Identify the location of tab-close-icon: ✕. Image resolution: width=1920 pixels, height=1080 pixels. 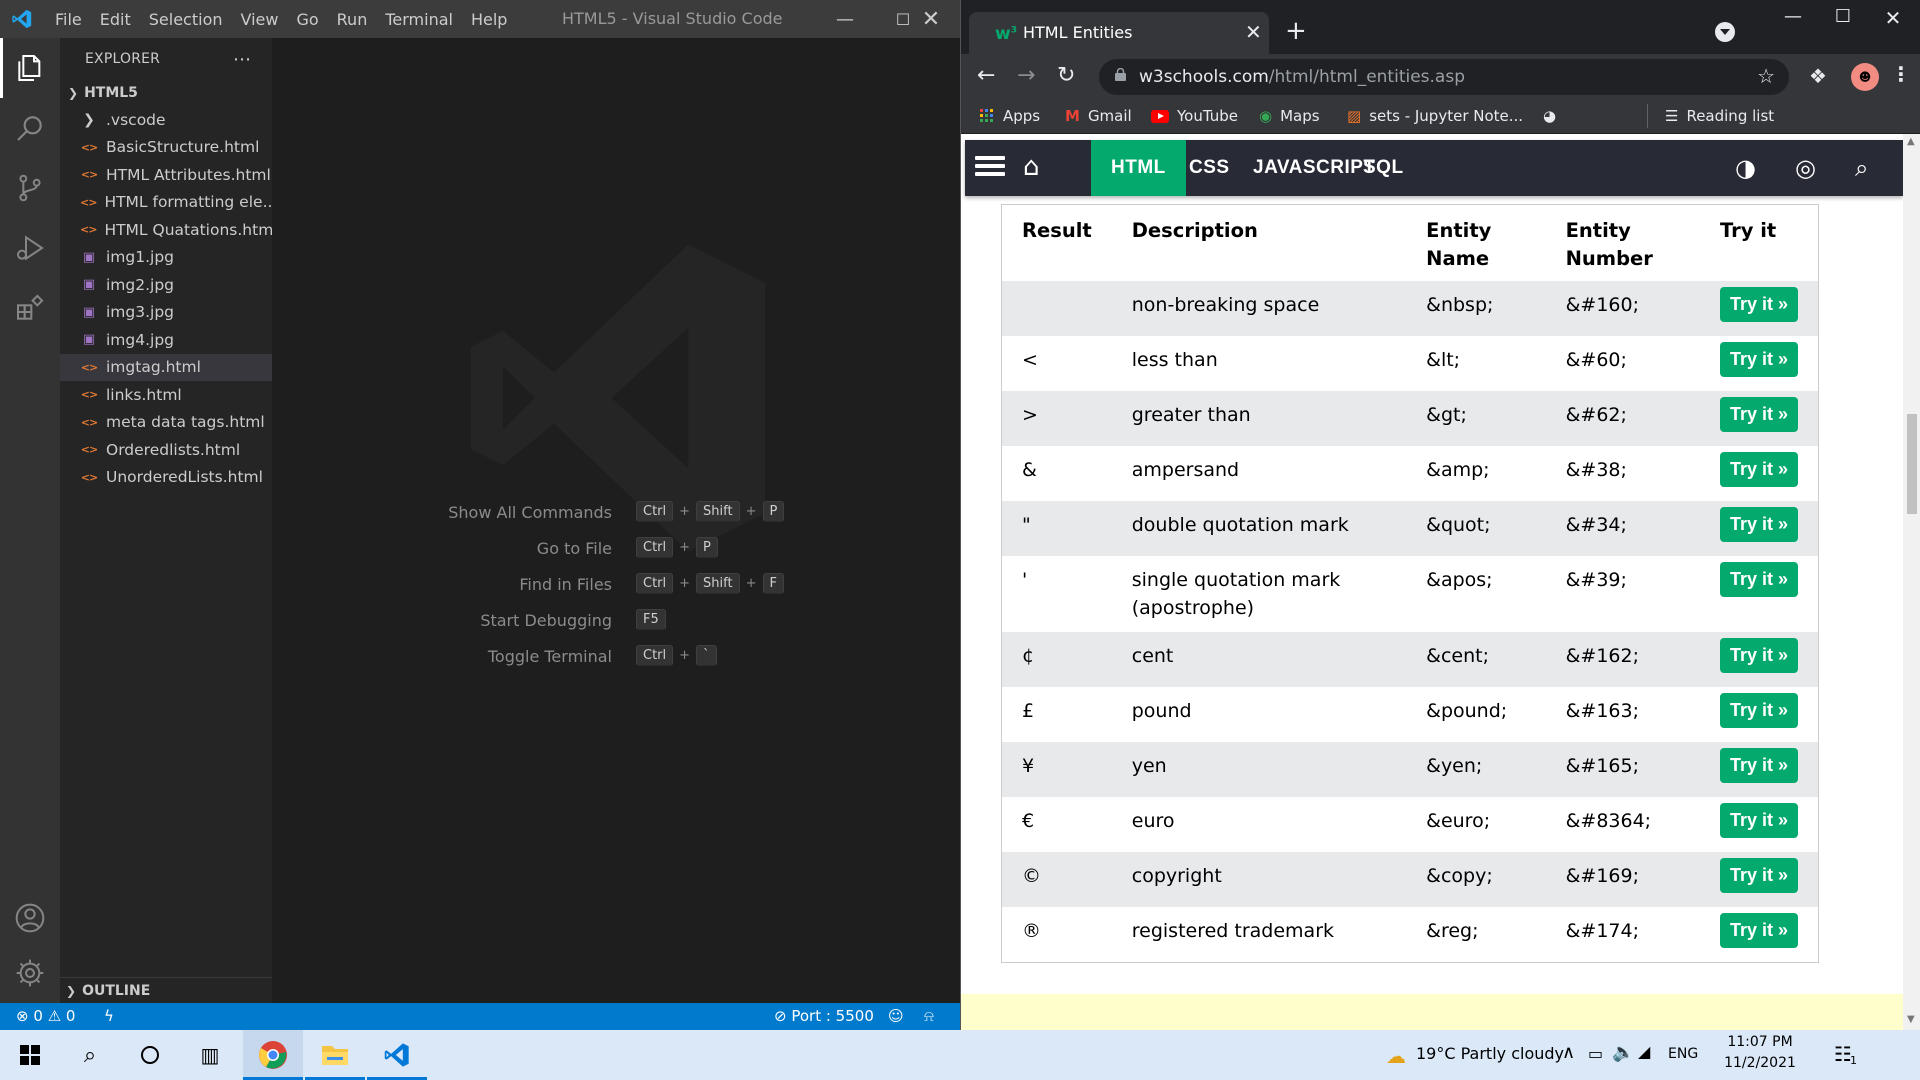
(1253, 32).